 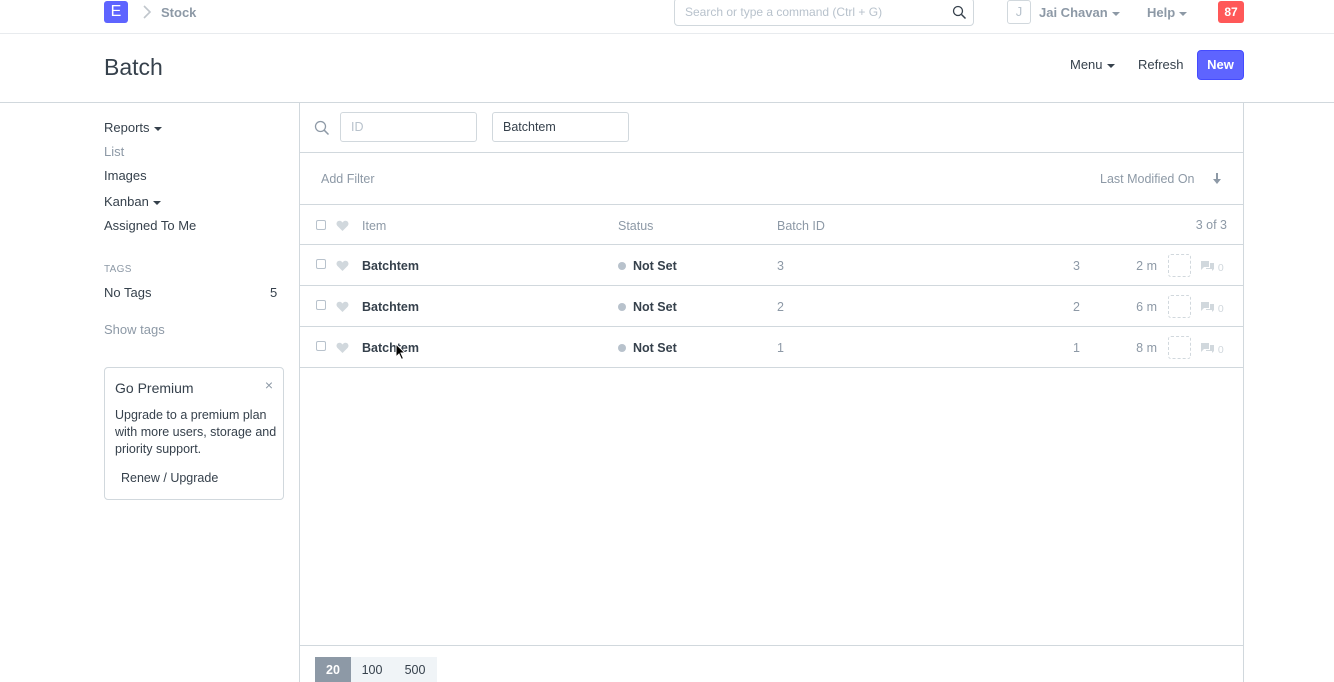 What do you see at coordinates (127, 292) in the screenshot?
I see `sidebar-item-no-tags: No Tags` at bounding box center [127, 292].